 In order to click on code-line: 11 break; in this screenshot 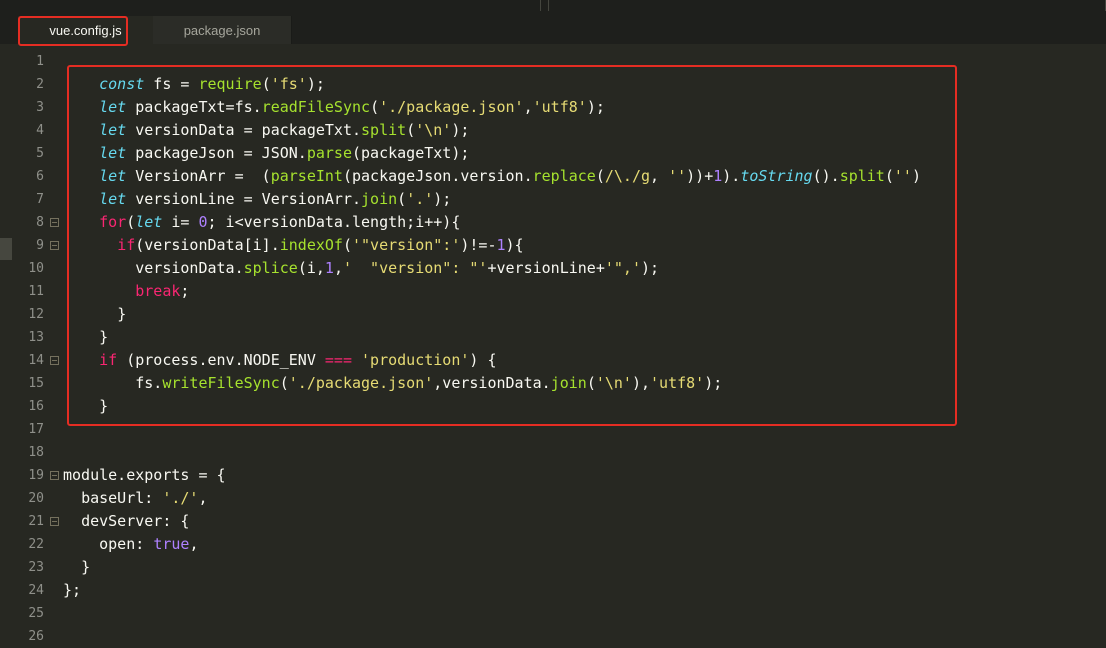, I will do `click(553, 291)`.